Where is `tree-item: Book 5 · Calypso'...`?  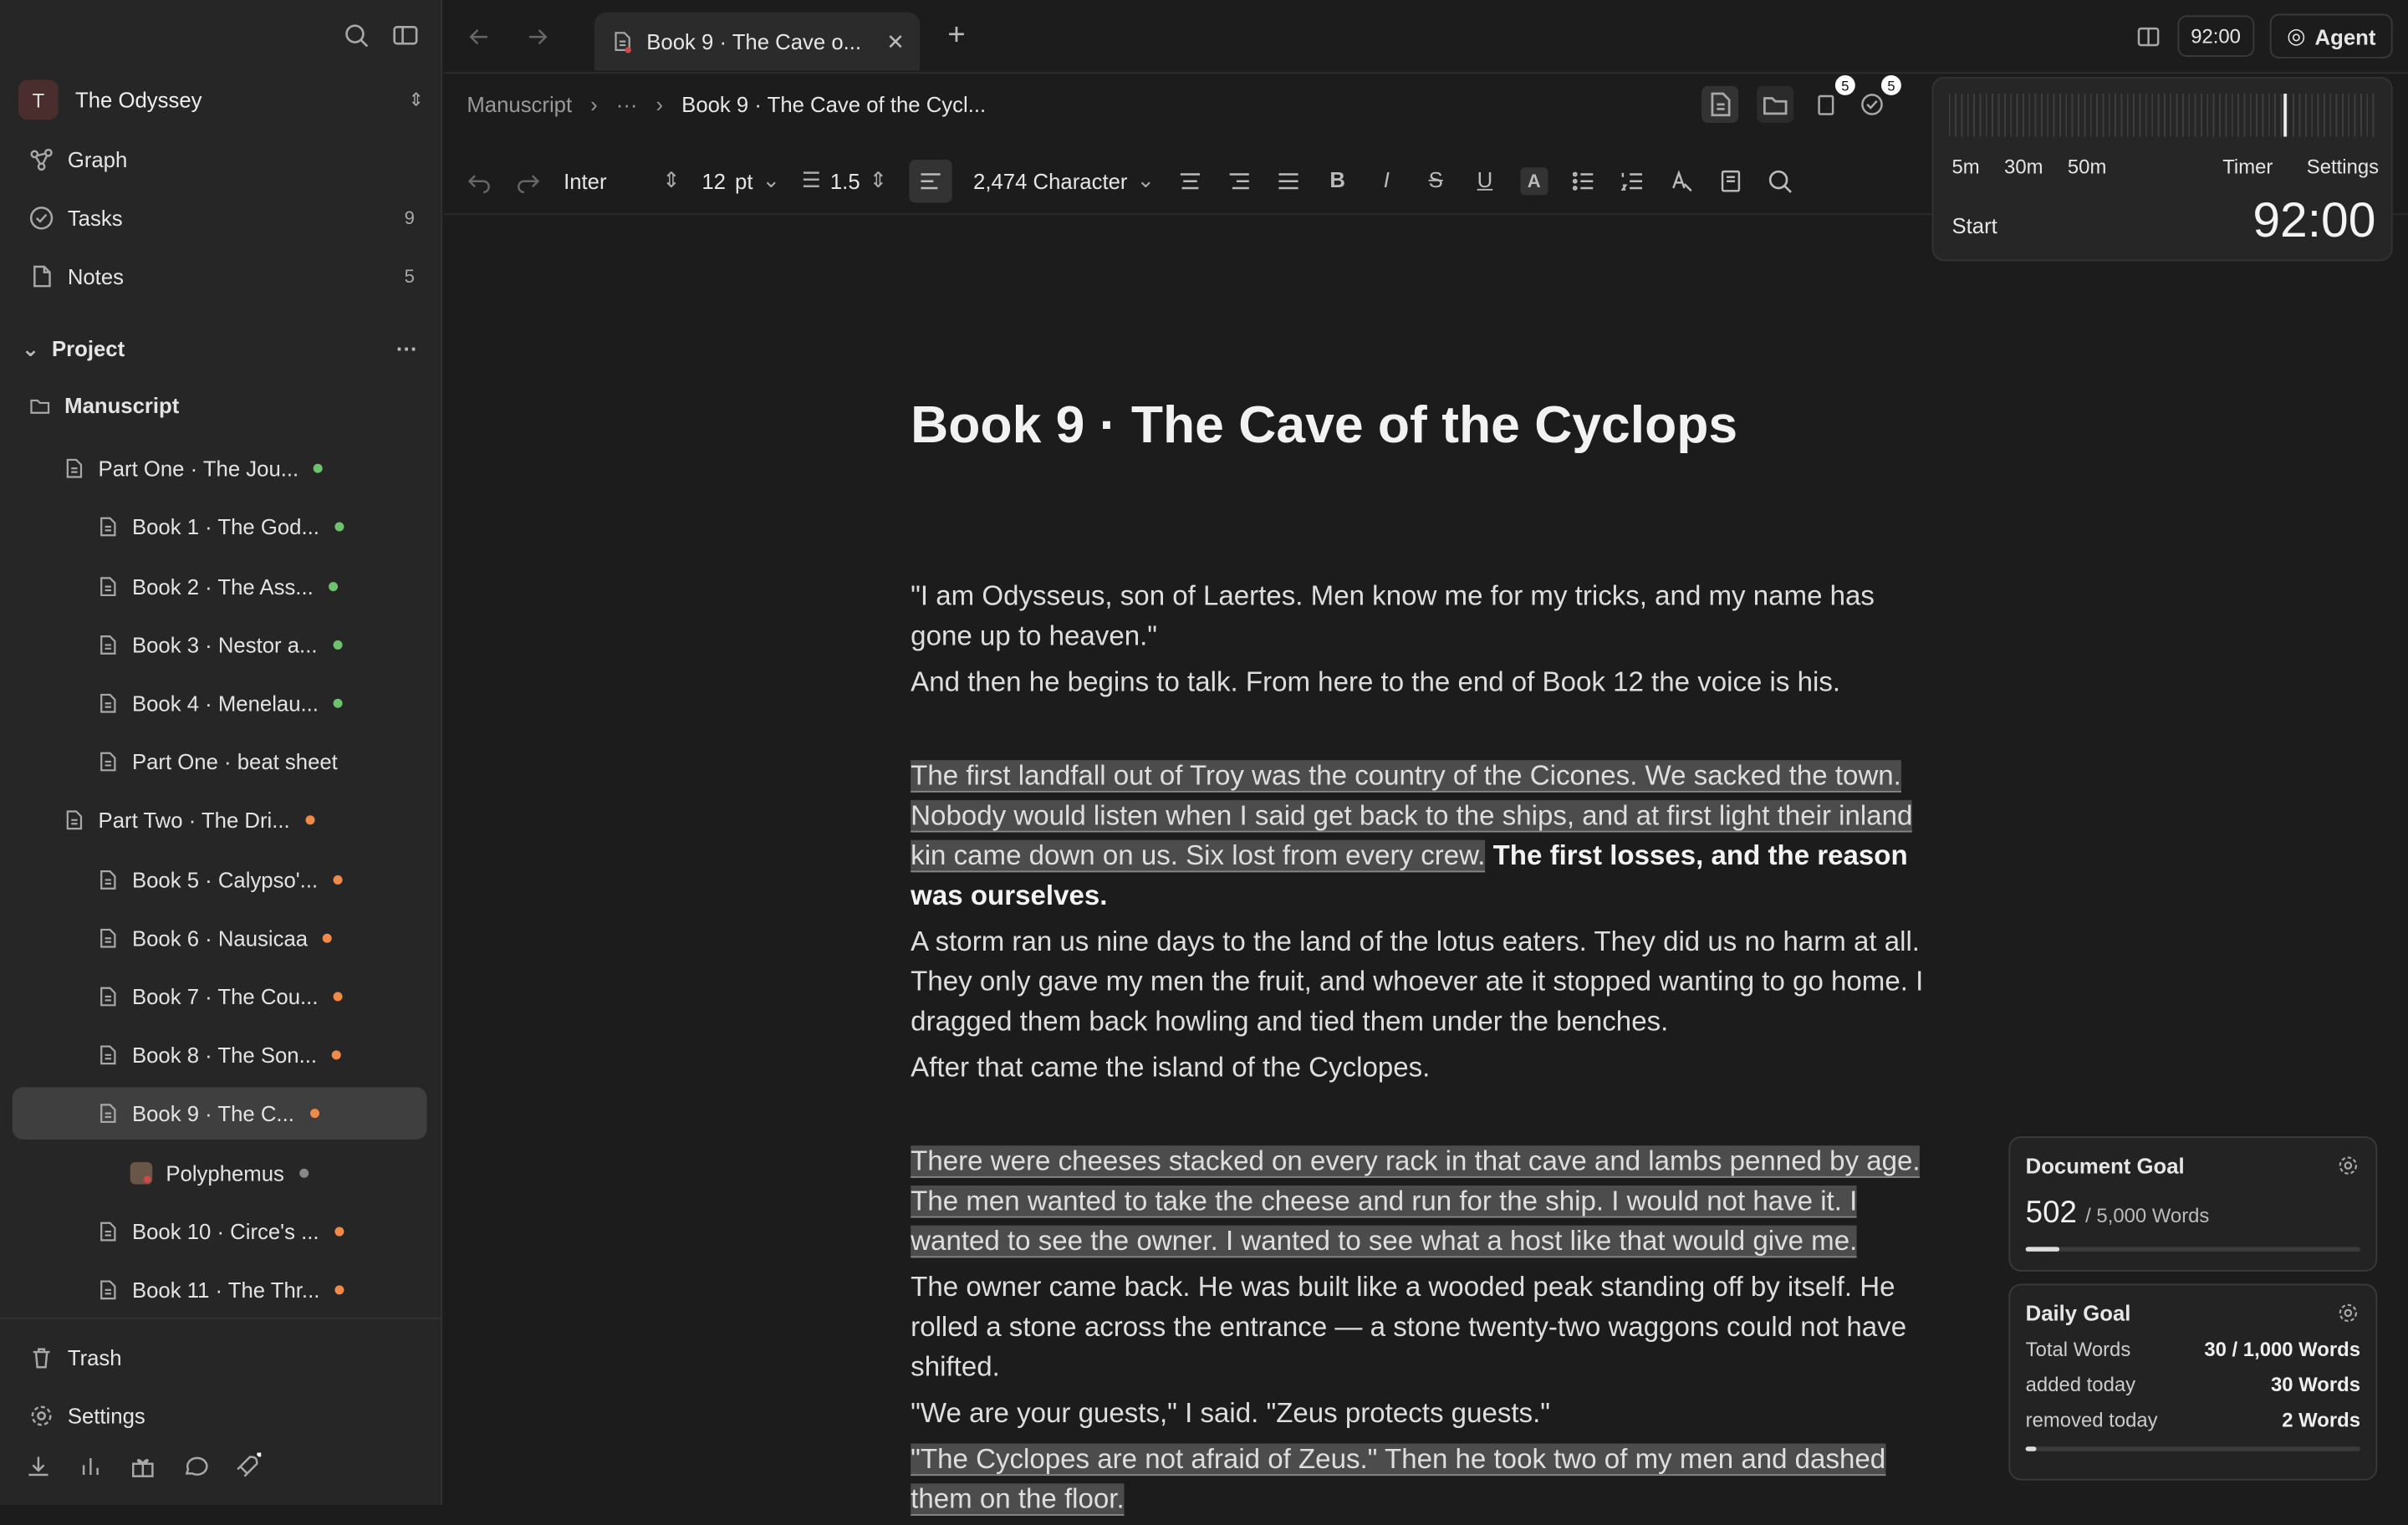
tree-item: Book 5 · Calypso'... is located at coordinates (219, 879).